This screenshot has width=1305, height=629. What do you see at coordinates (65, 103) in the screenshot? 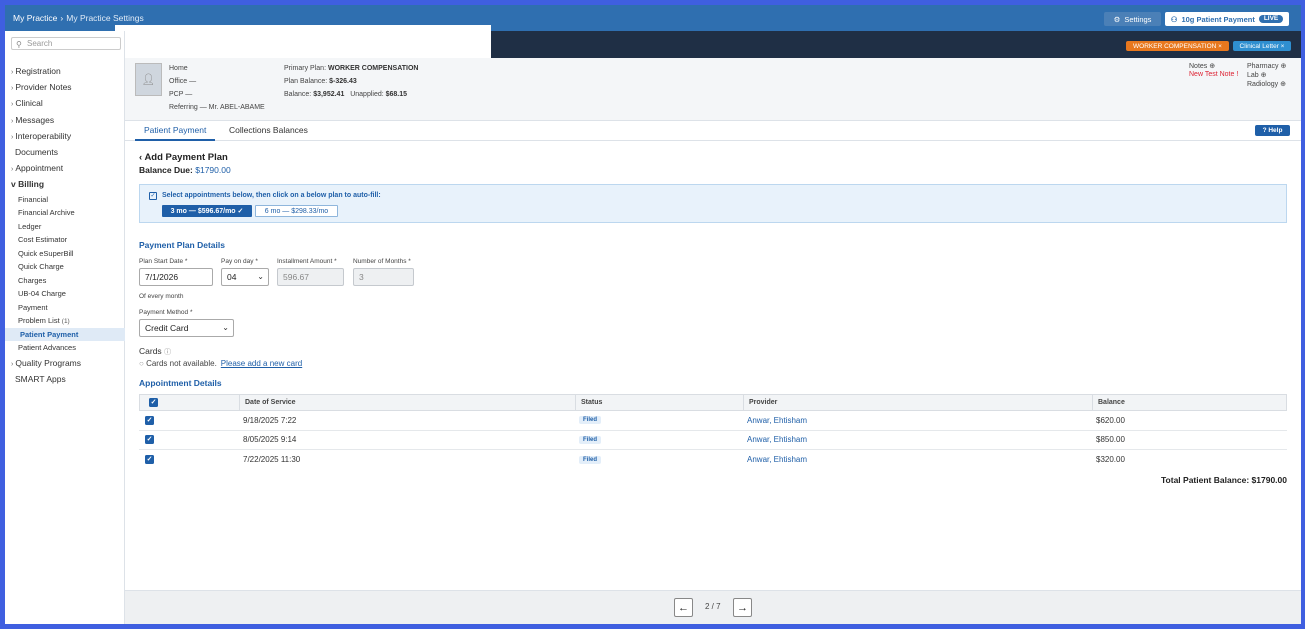
I see `sidebar-item-clinical: › Clinical` at bounding box center [65, 103].